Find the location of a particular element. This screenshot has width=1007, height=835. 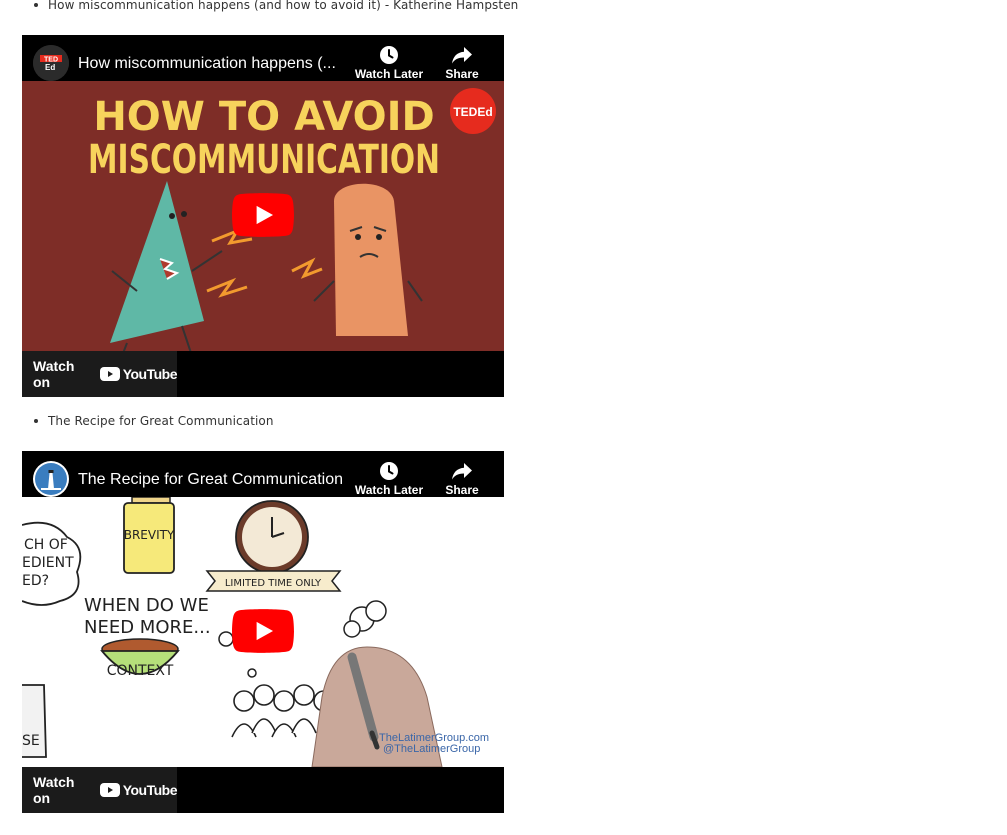

svg-text: SE is located at coordinates (31, 741).